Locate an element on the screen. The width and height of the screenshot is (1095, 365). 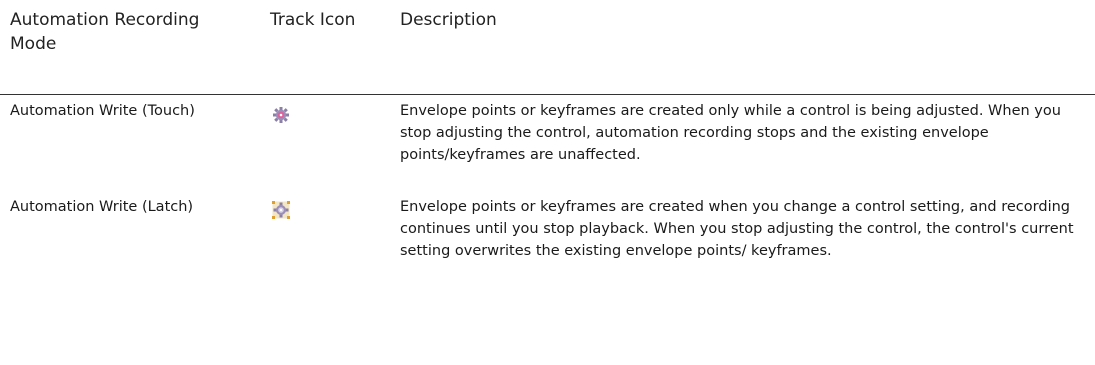
column-header-track-icon: Track Icon is located at coordinates (313, 20).